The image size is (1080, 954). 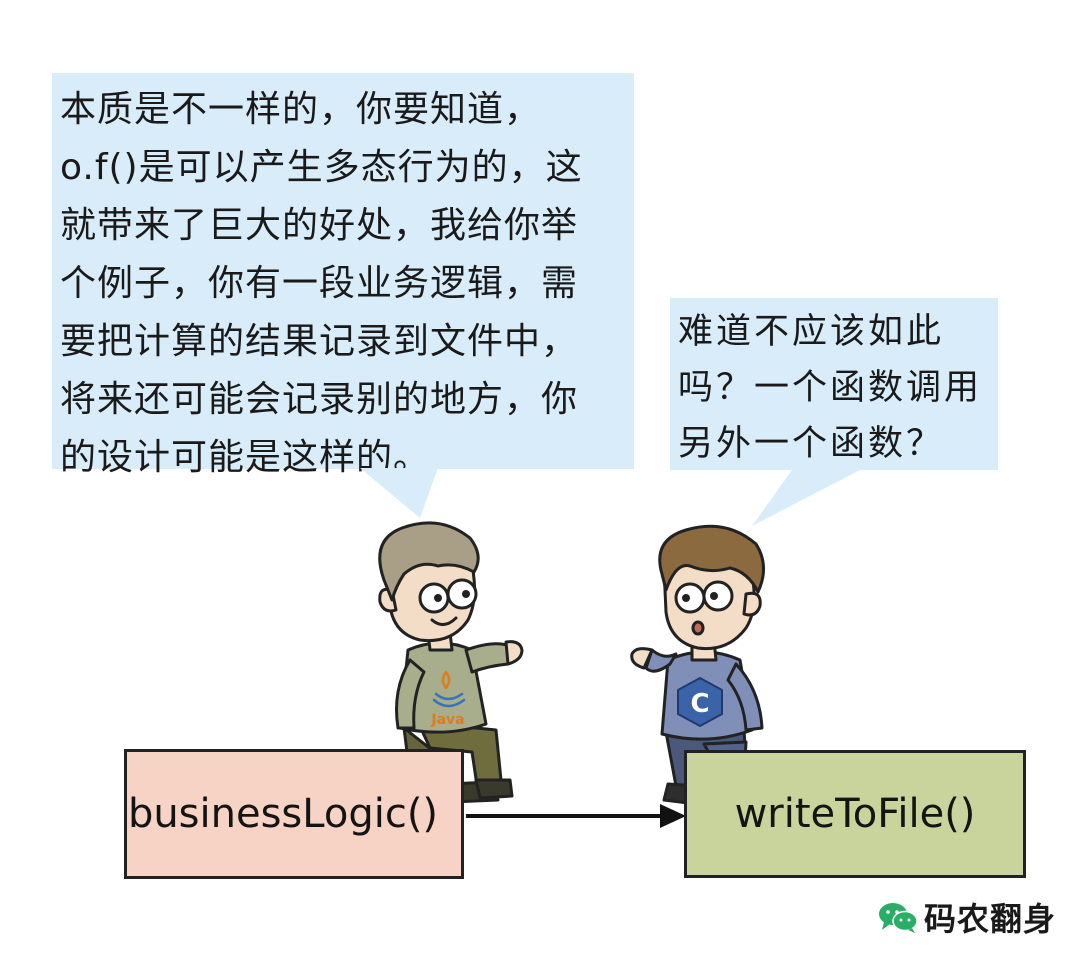 I want to click on watermark-text: 码农翻身, so click(x=990, y=919).